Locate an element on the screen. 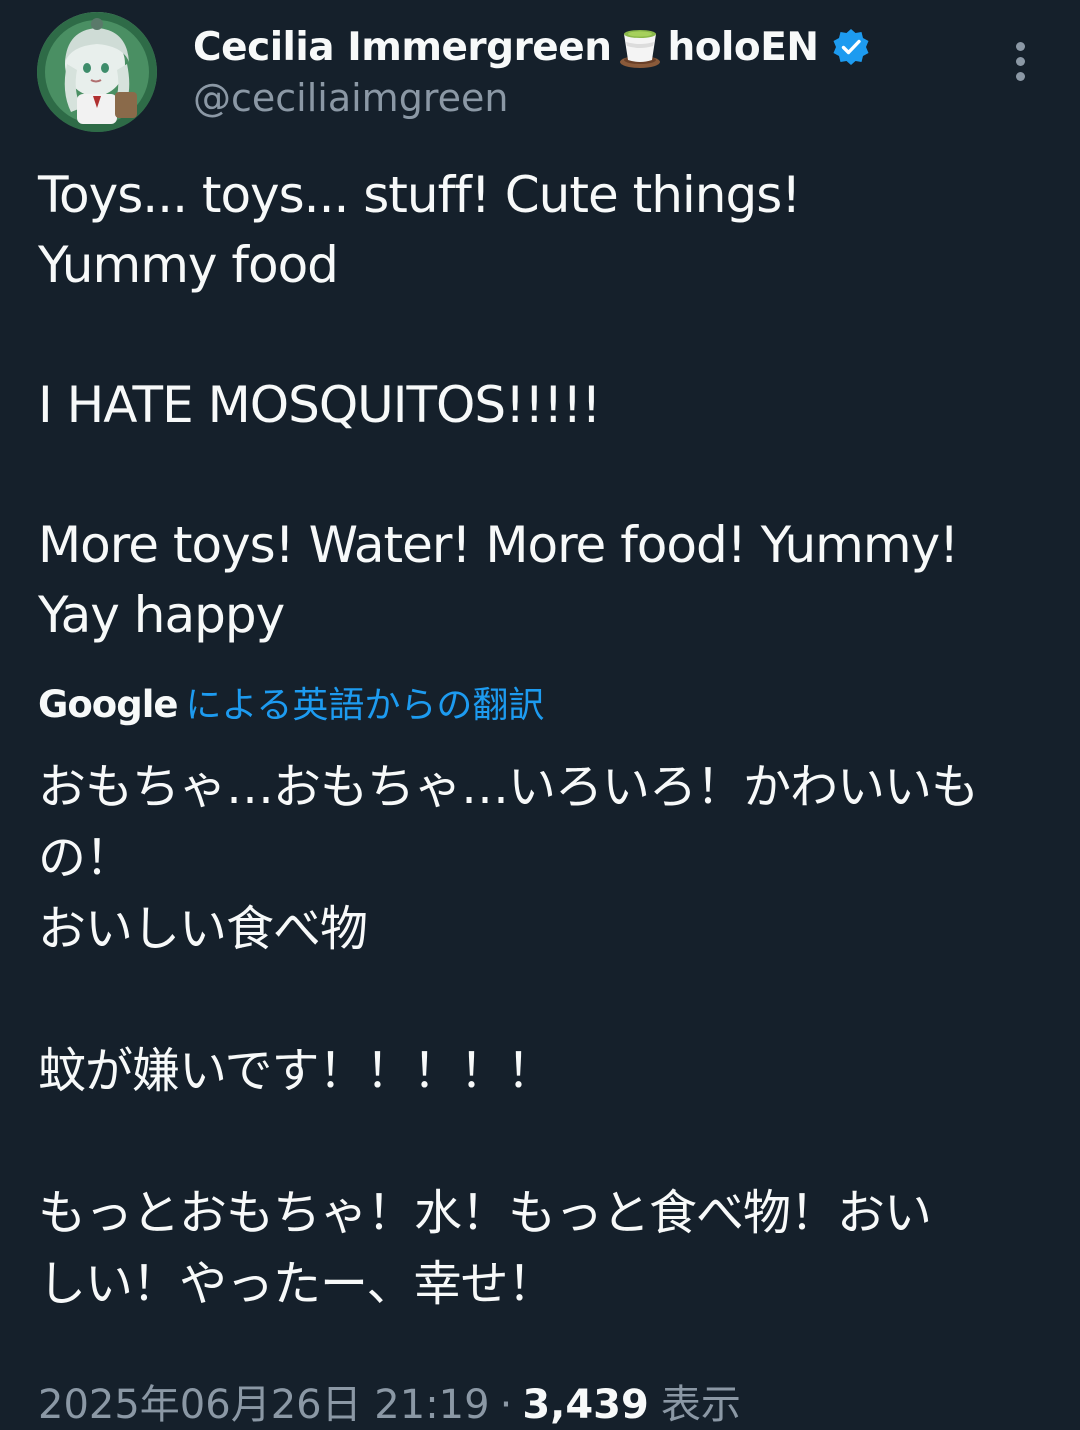  matcha-tea-cup-icon is located at coordinates (640, 47).